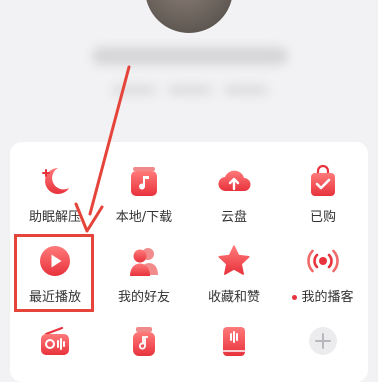  I want to click on music-jar-icon, so click(144, 341).